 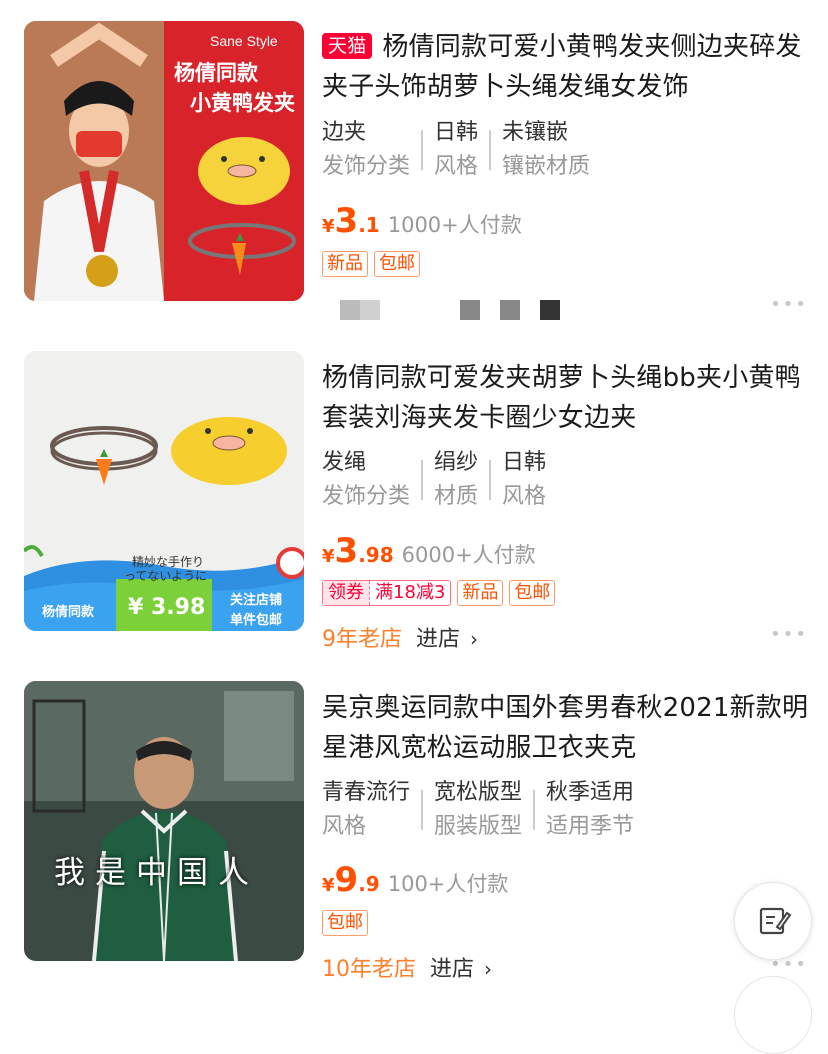 I want to click on product-title-1: 天猫 杨倩同款可爱小黄鸭发夹侧边夹碎发夹子头饰胡萝卜头绳发绳女发饰, so click(x=567, y=67).